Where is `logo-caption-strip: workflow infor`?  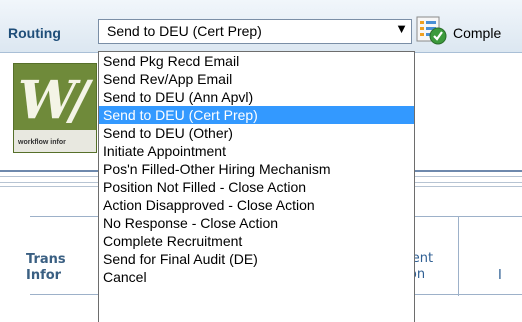 logo-caption-strip: workflow infor is located at coordinates (55, 141).